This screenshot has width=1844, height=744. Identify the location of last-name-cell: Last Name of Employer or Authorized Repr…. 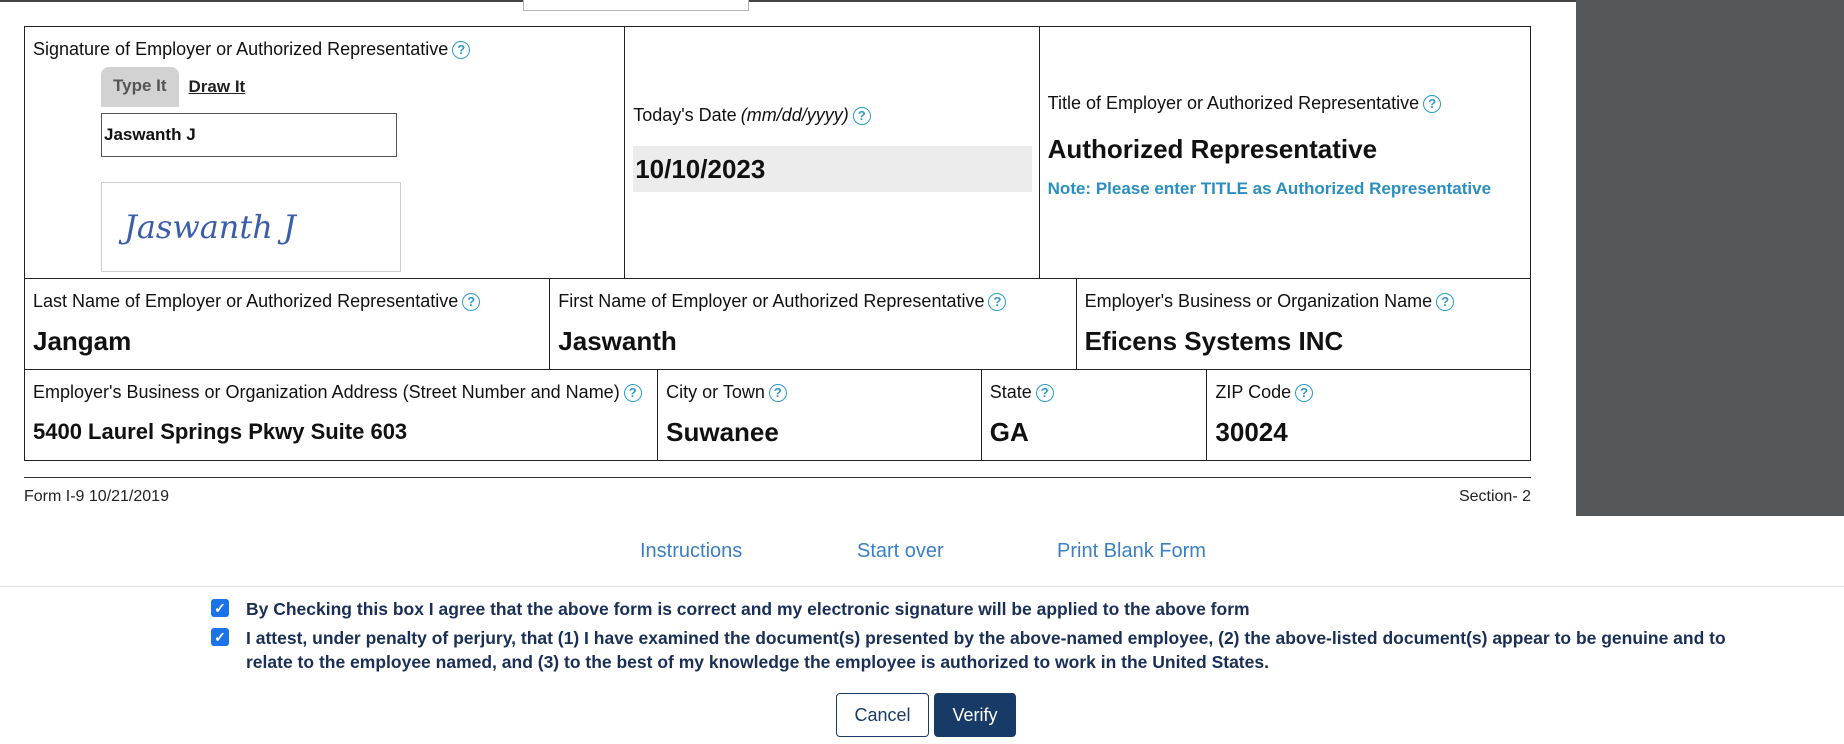
(288, 324).